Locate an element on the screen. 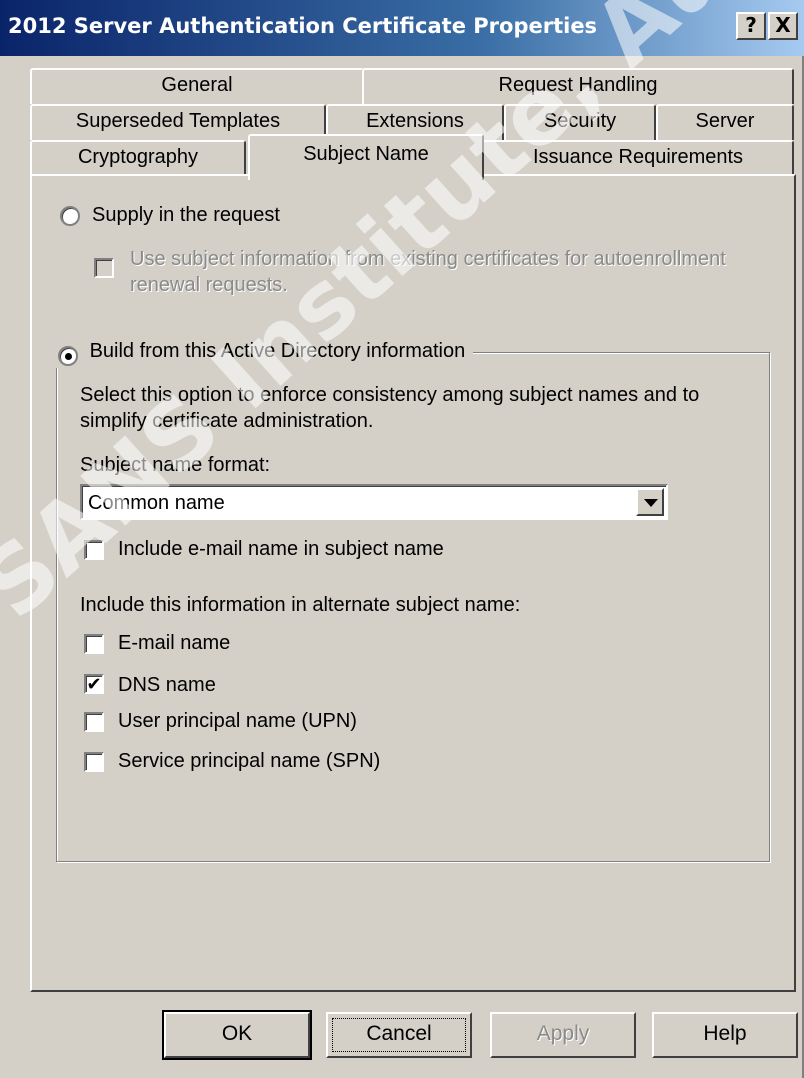 This screenshot has height=1078, width=804. ok-button: OK is located at coordinates (237, 1035).